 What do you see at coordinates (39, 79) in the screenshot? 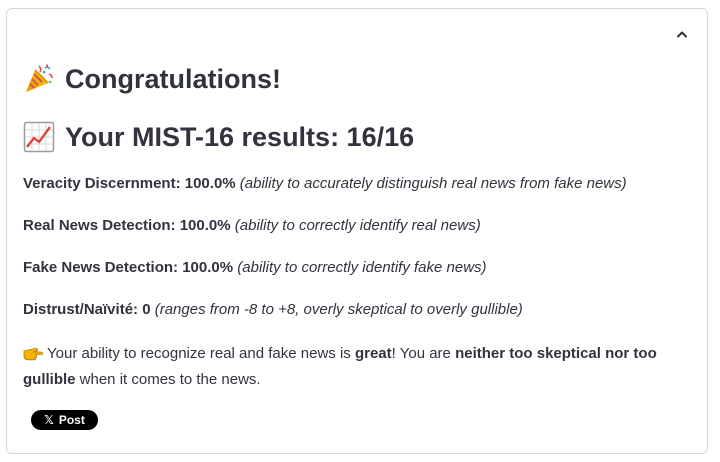
I see `party-popper-icon` at bounding box center [39, 79].